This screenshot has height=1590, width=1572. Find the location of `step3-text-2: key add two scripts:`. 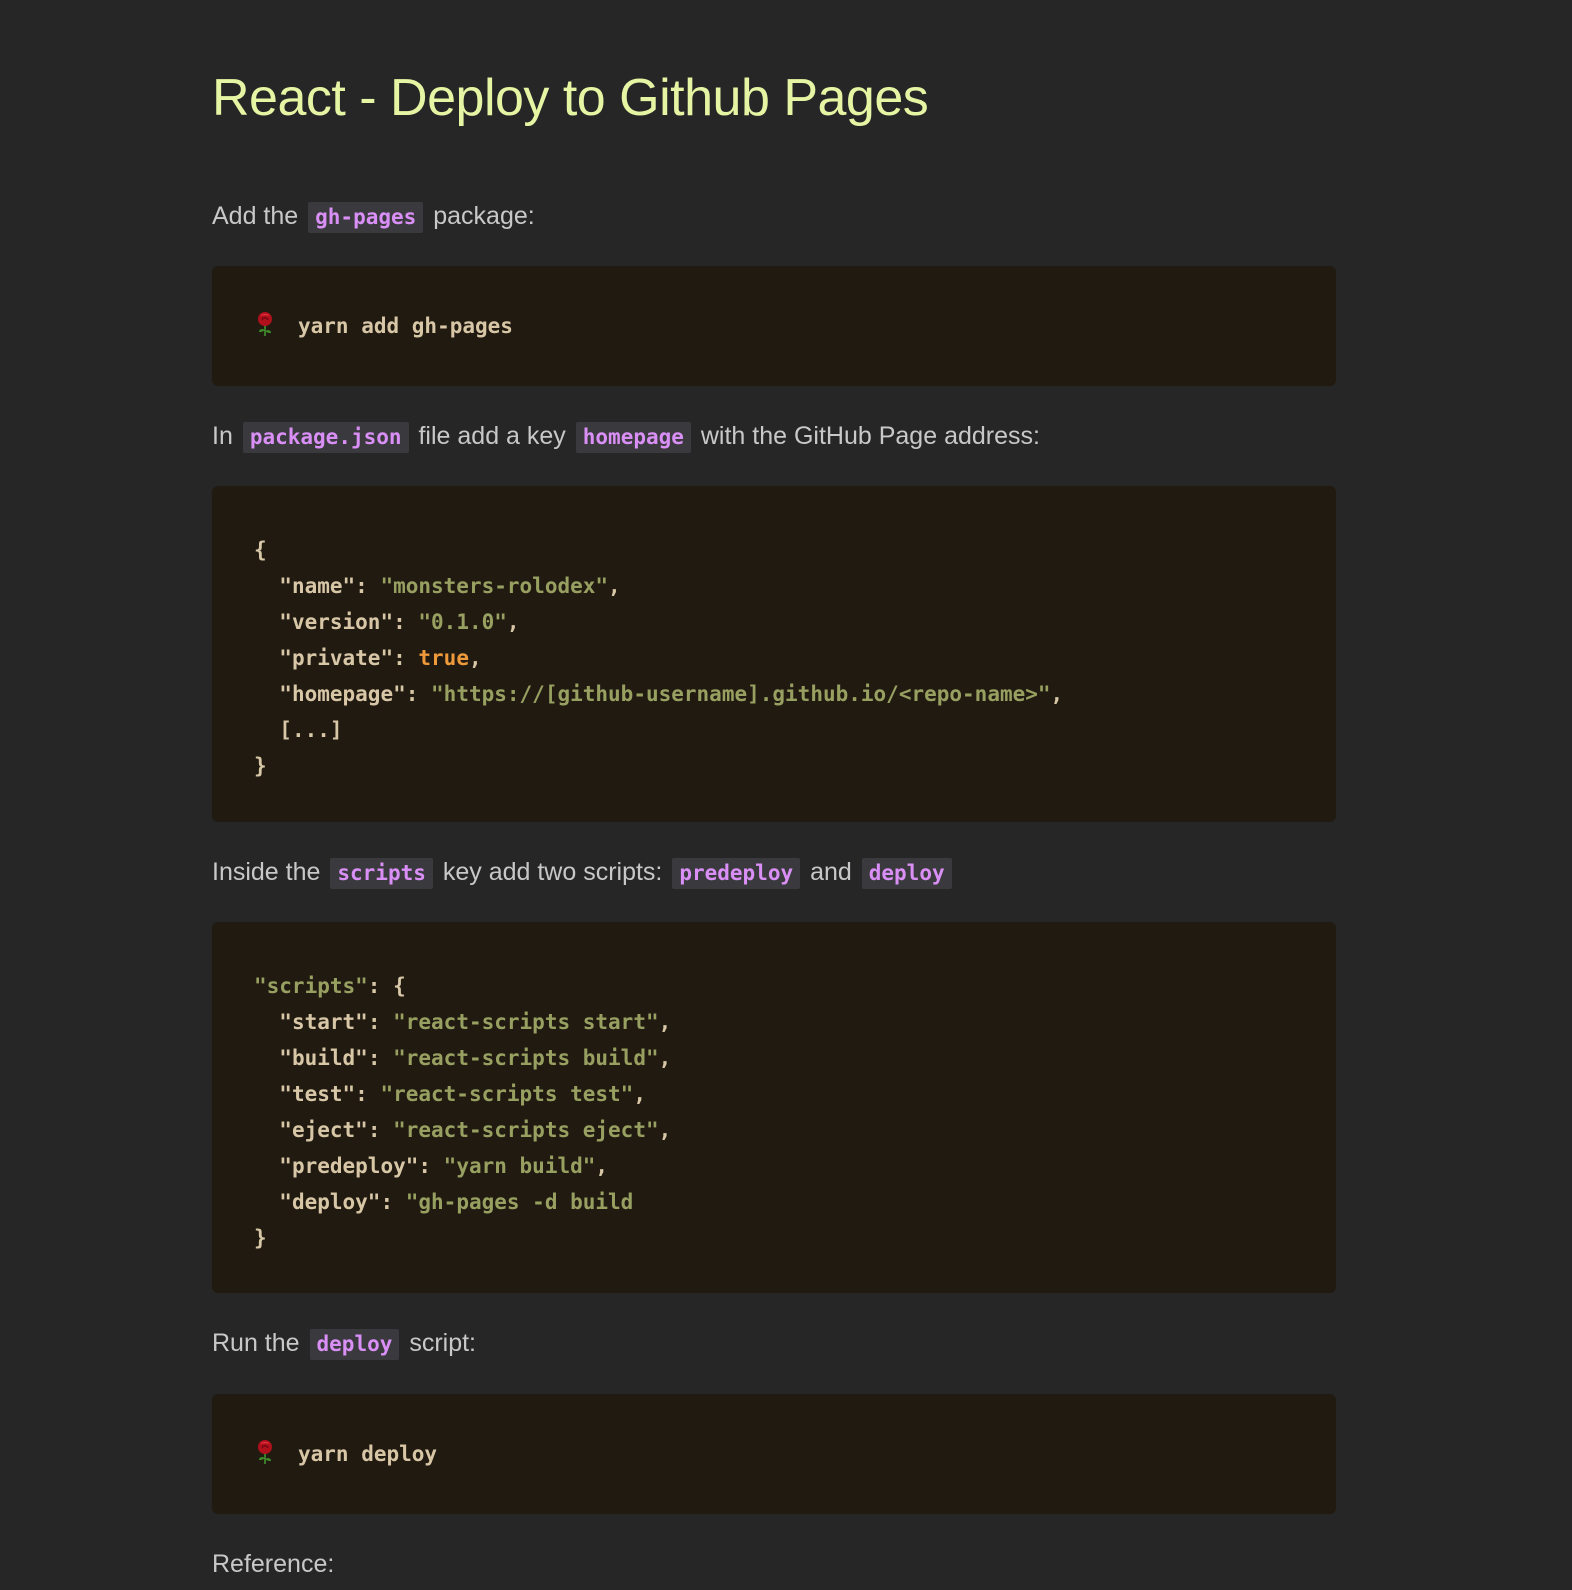

step3-text-2: key add two scripts: is located at coordinates (552, 872).